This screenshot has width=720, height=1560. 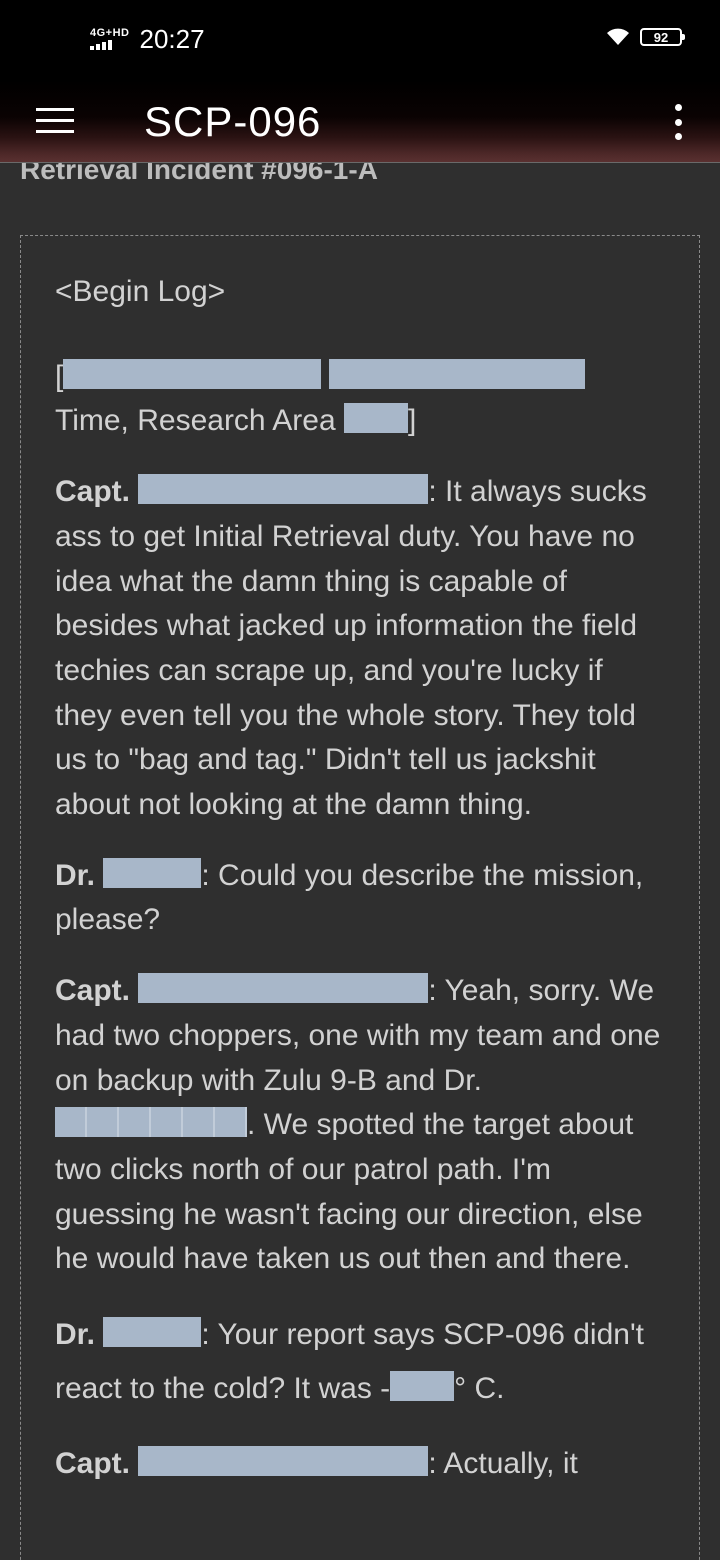 I want to click on battery-icon: 92, so click(x=662, y=37).